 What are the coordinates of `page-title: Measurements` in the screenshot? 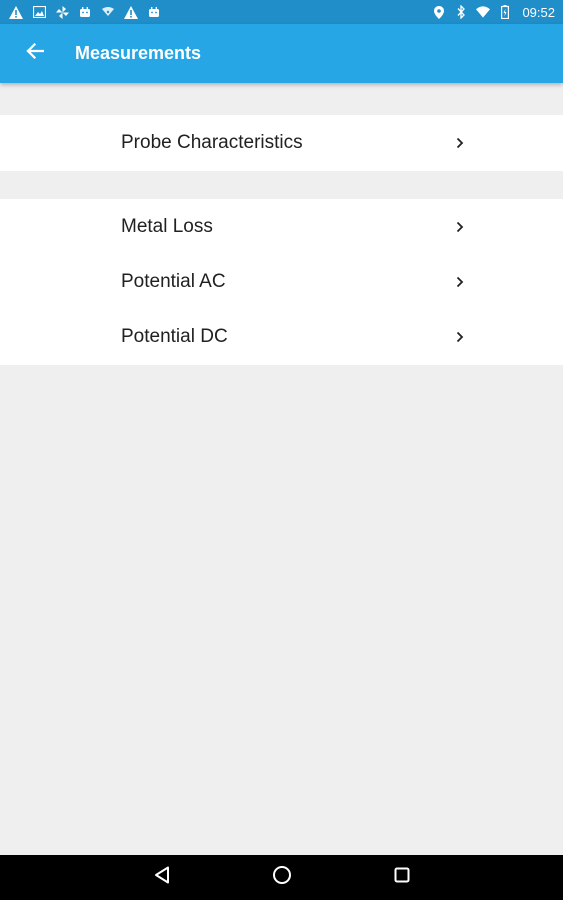 It's located at (138, 53).